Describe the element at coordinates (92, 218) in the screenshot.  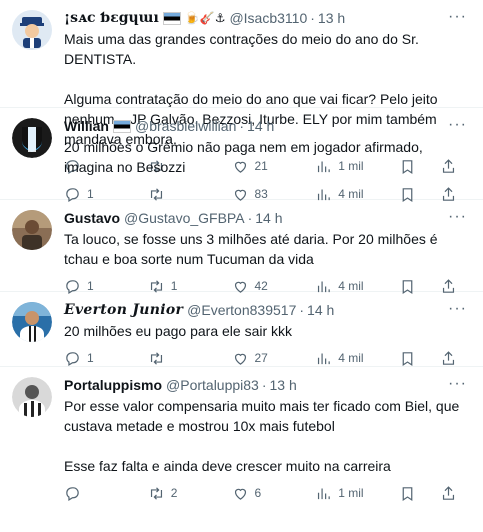
I see `author-name: Gustavo` at that location.